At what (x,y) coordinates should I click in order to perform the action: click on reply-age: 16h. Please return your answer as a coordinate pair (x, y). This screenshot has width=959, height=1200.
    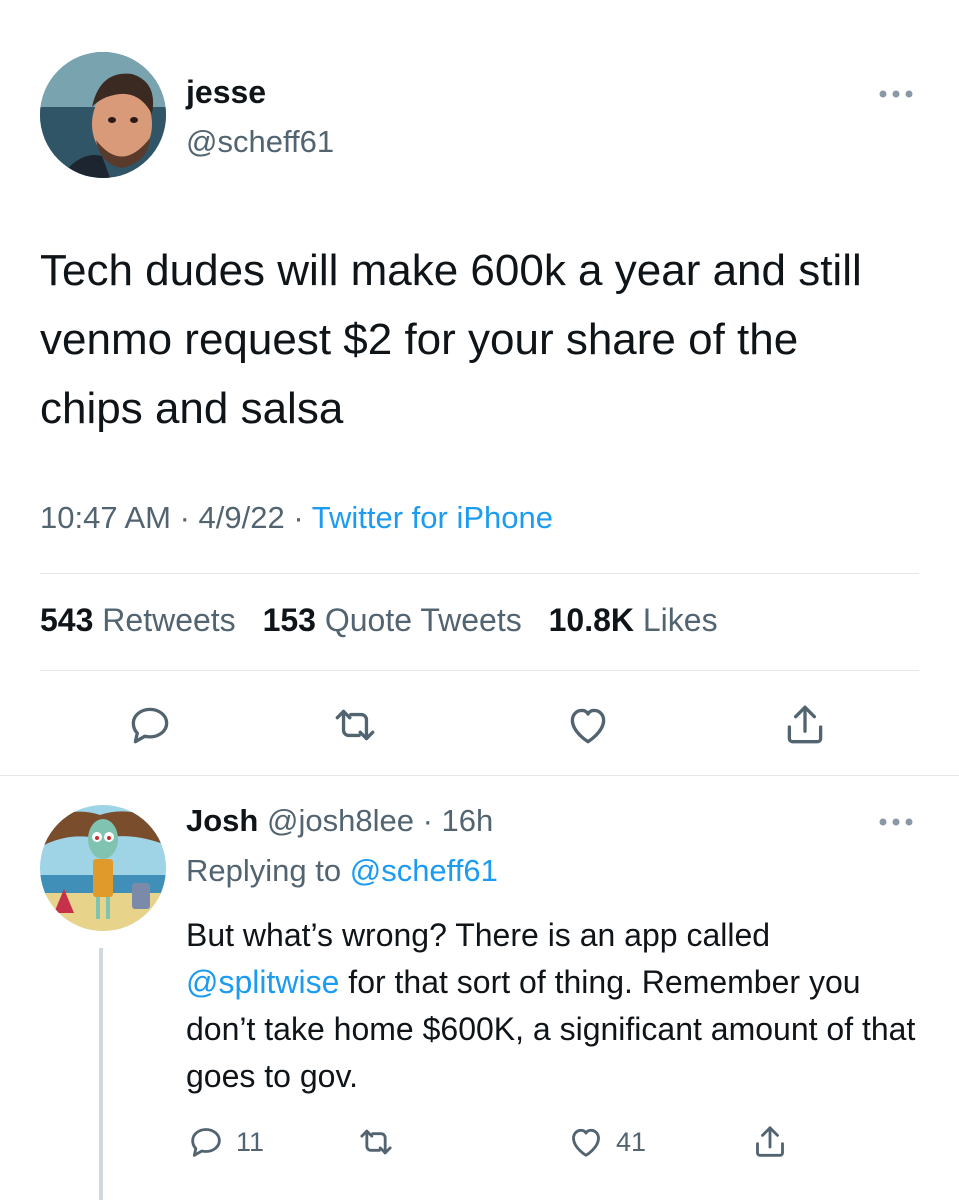
    Looking at the image, I should click on (468, 820).